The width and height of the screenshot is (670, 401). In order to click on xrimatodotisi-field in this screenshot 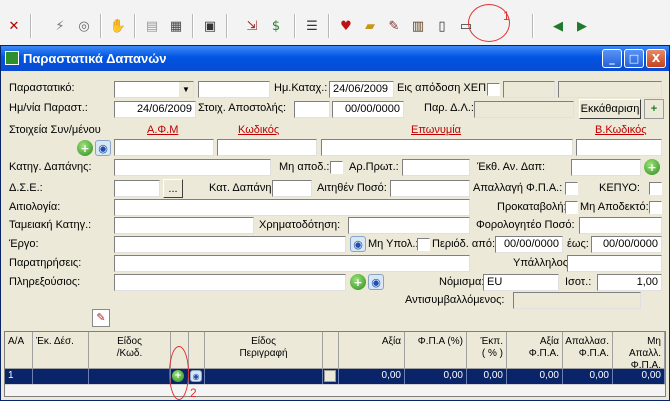, I will do `click(409, 225)`.